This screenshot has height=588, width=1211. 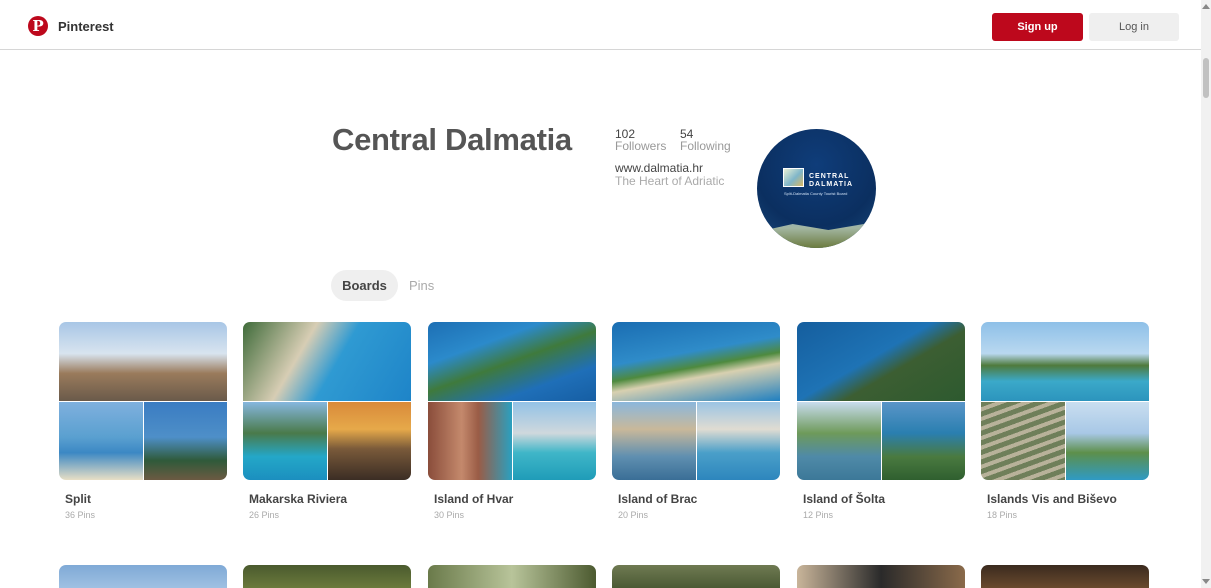 I want to click on profile-name: Central Dalmatia, so click(x=452, y=139).